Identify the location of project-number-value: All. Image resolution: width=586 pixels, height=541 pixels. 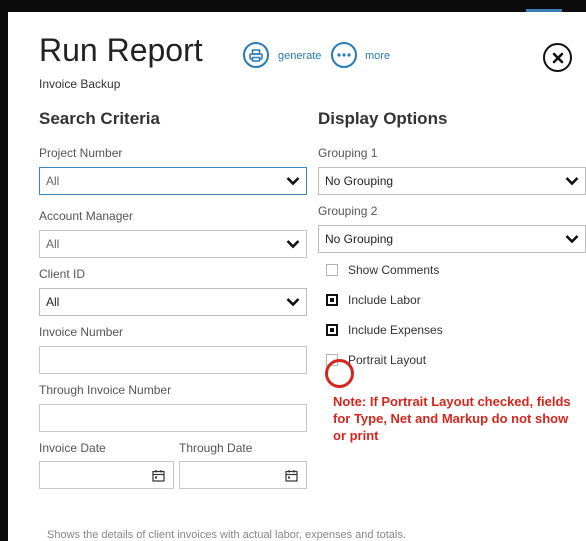
(53, 181).